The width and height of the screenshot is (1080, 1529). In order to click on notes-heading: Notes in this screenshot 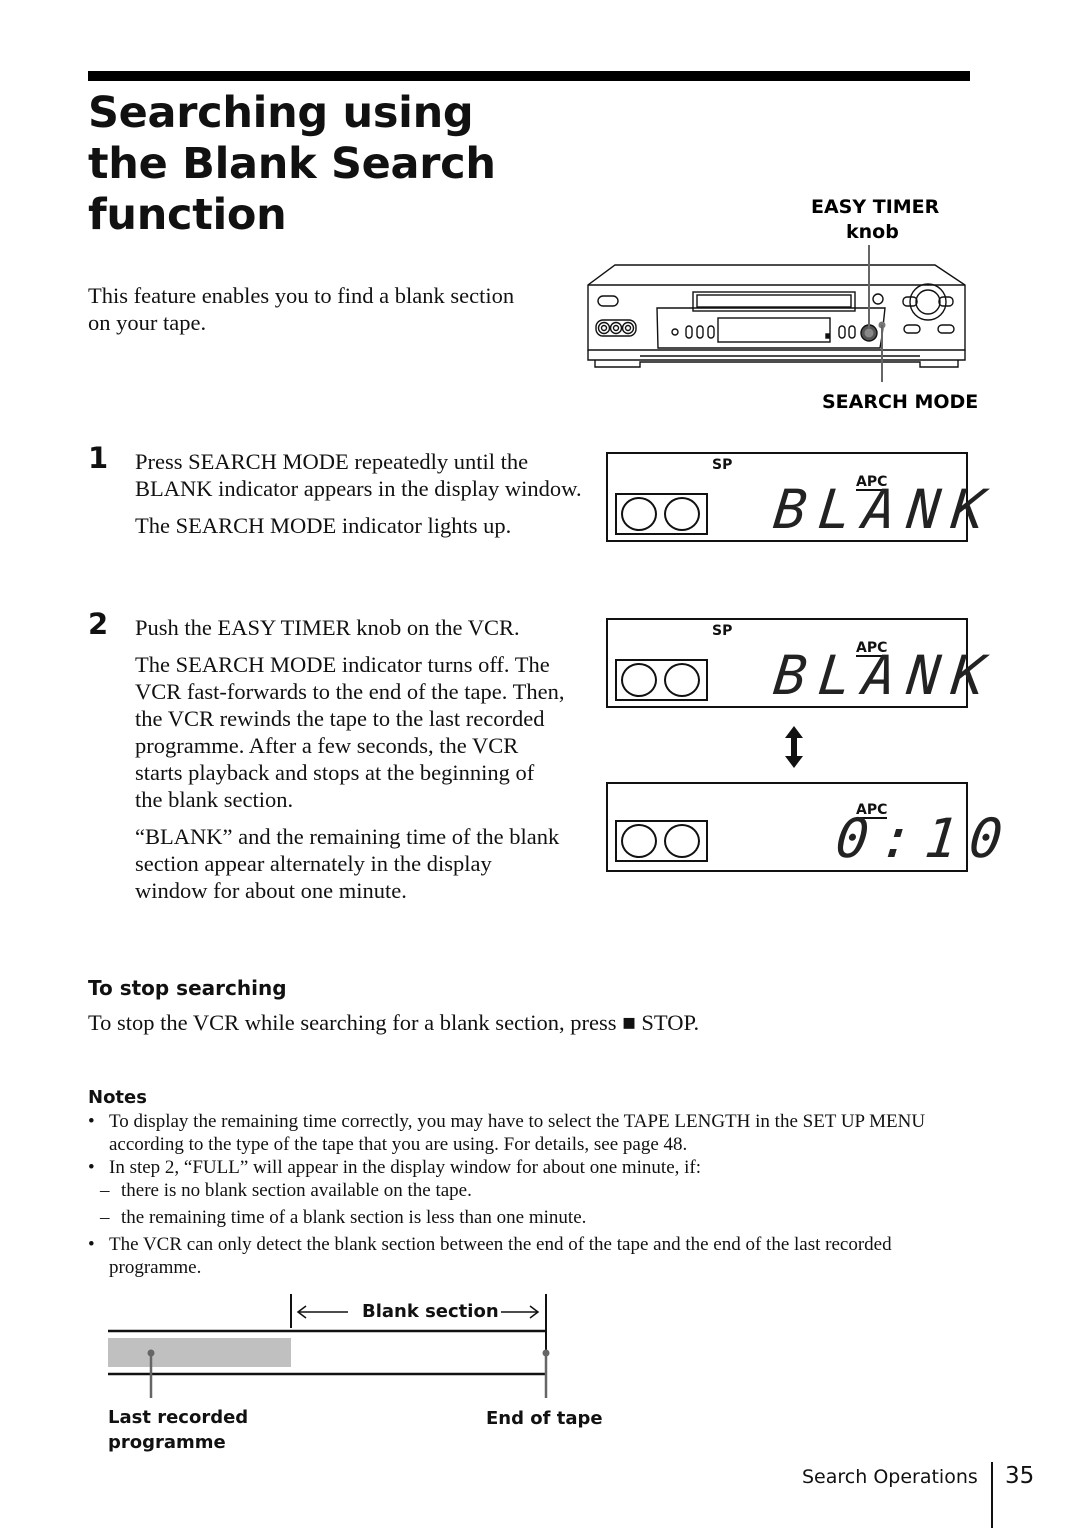, I will do `click(117, 1097)`.